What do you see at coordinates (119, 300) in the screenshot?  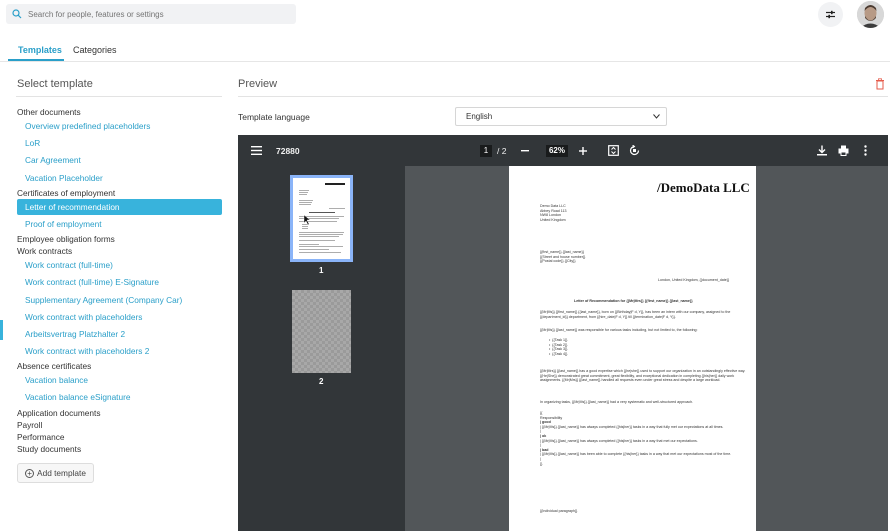 I see `template-item: Supplementary Agreement (Company Car)` at bounding box center [119, 300].